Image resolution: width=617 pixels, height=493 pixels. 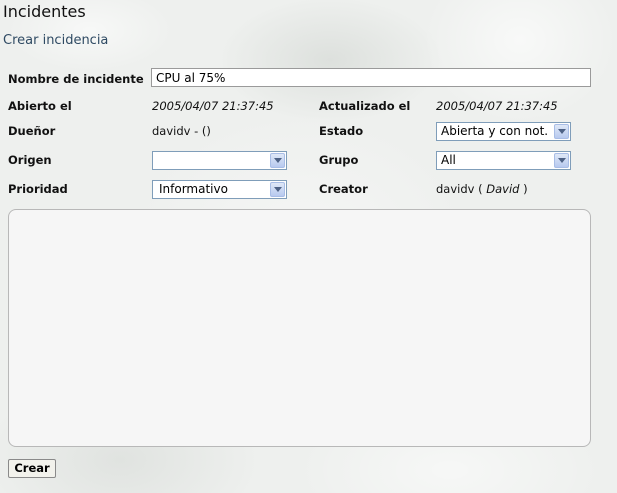 What do you see at coordinates (343, 189) in the screenshot?
I see `creator-label: Creator` at bounding box center [343, 189].